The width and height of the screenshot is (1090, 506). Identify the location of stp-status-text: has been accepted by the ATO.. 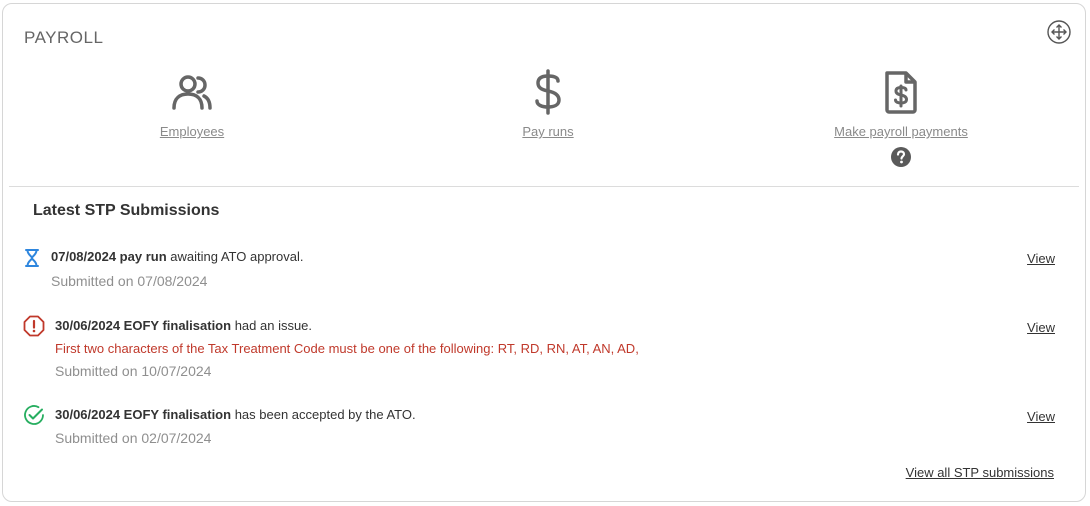
(323, 414).